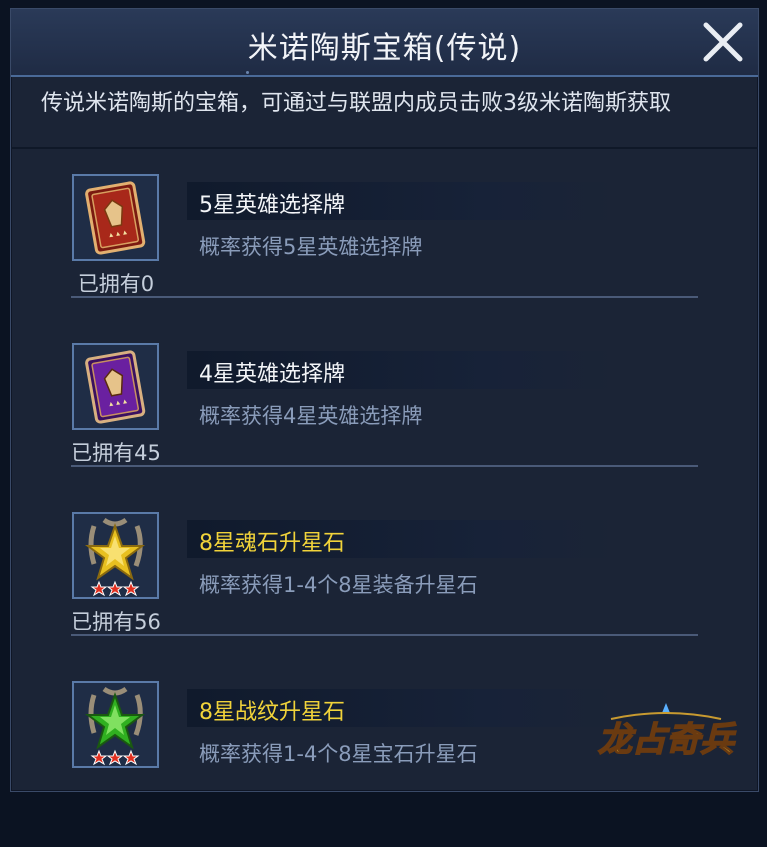 The image size is (767, 847). I want to click on dialog-title: 米诺陶斯宝箱(传说), so click(384, 48).